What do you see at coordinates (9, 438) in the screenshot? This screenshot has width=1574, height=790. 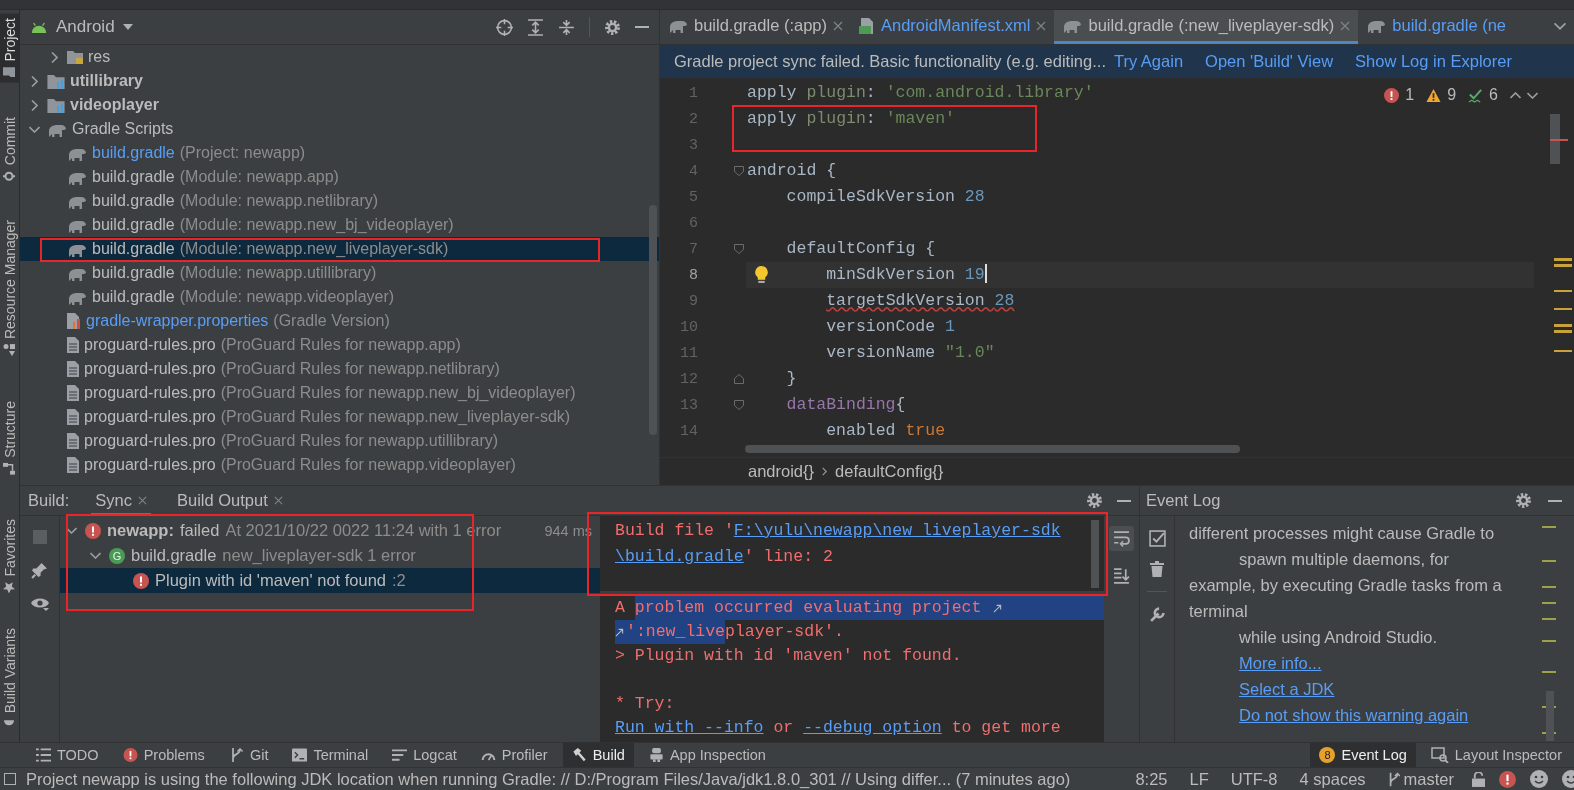 I see `tool-window-tab: Structure` at bounding box center [9, 438].